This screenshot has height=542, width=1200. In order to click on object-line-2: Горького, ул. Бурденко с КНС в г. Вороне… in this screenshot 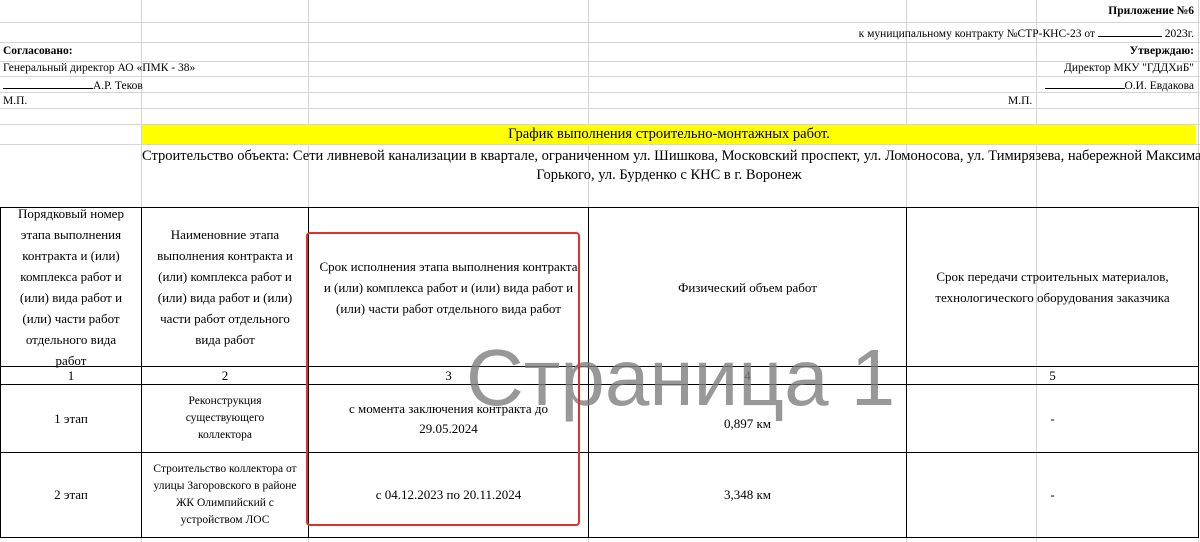, I will do `click(669, 175)`.